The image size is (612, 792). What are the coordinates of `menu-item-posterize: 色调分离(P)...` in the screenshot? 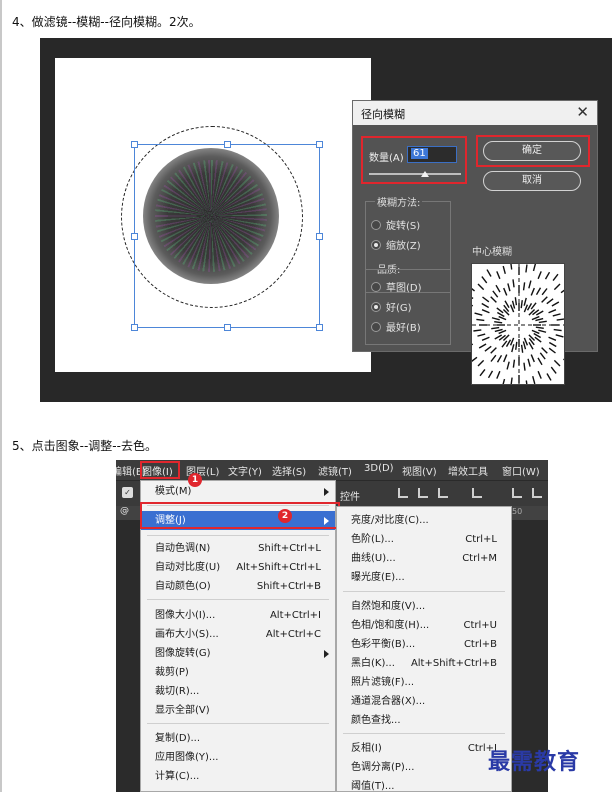 It's located at (424, 767).